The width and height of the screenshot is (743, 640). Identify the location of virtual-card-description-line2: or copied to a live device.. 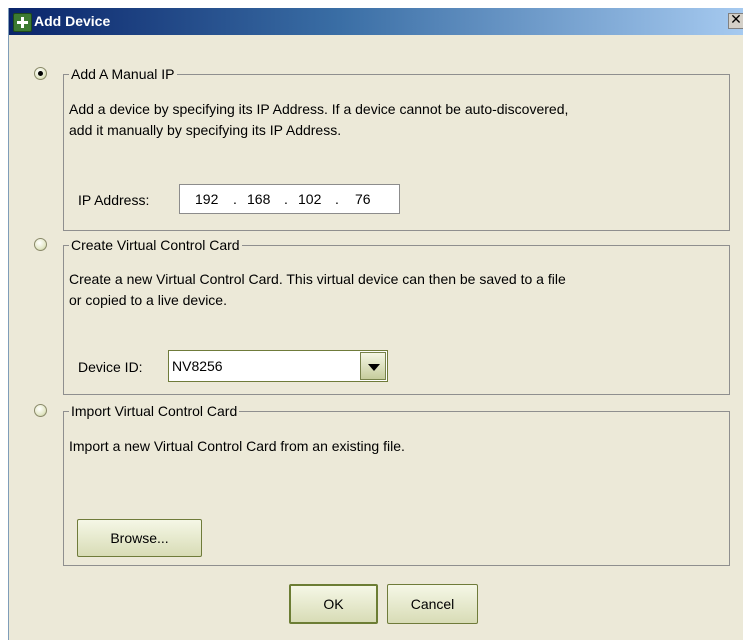
(148, 300).